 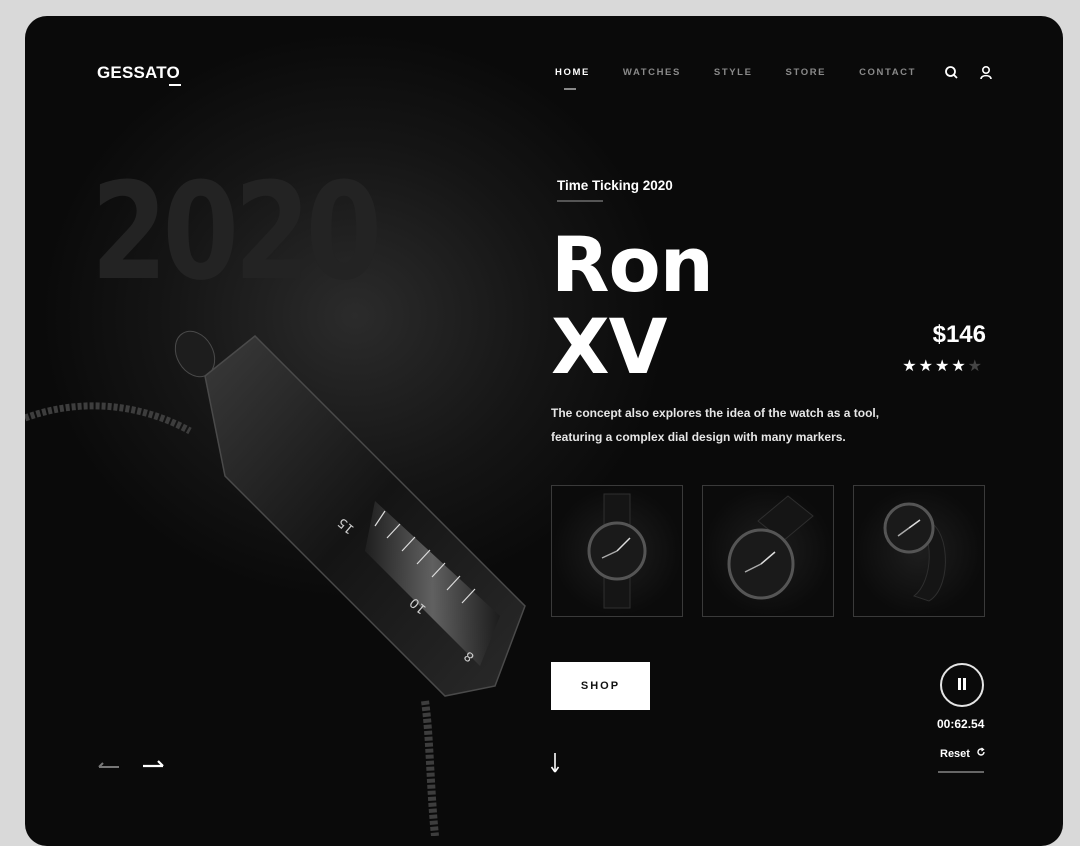 What do you see at coordinates (632, 264) in the screenshot?
I see `product-title-line1: Ron` at bounding box center [632, 264].